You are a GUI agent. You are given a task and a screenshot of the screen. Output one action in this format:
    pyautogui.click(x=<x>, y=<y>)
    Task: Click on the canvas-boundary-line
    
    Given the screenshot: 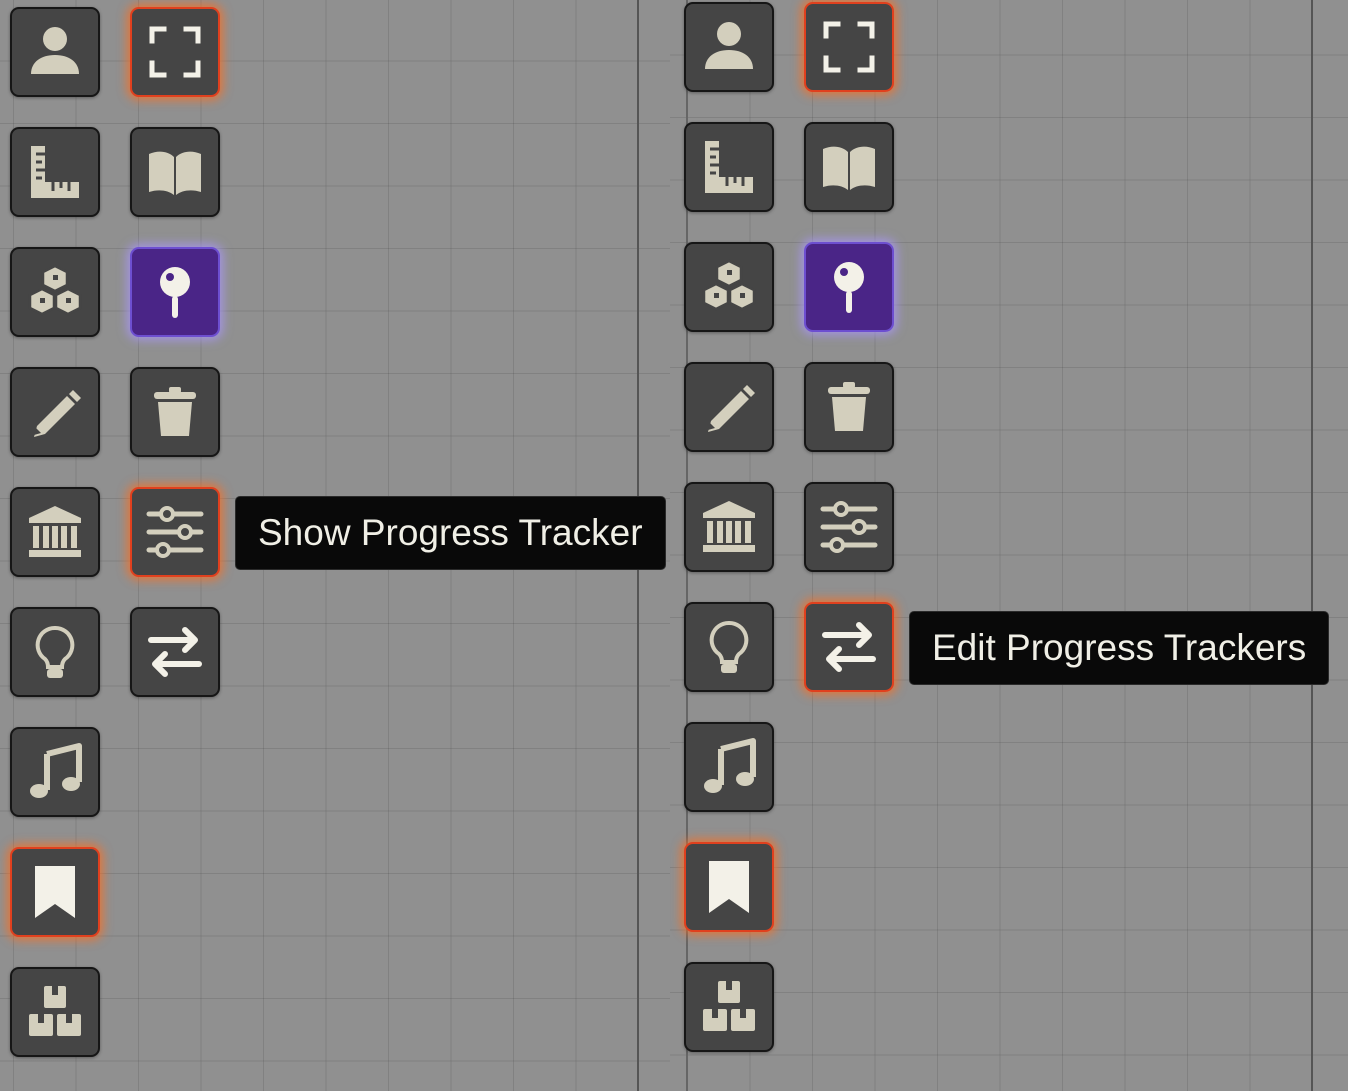 What is the action you would take?
    pyautogui.click(x=1312, y=545)
    